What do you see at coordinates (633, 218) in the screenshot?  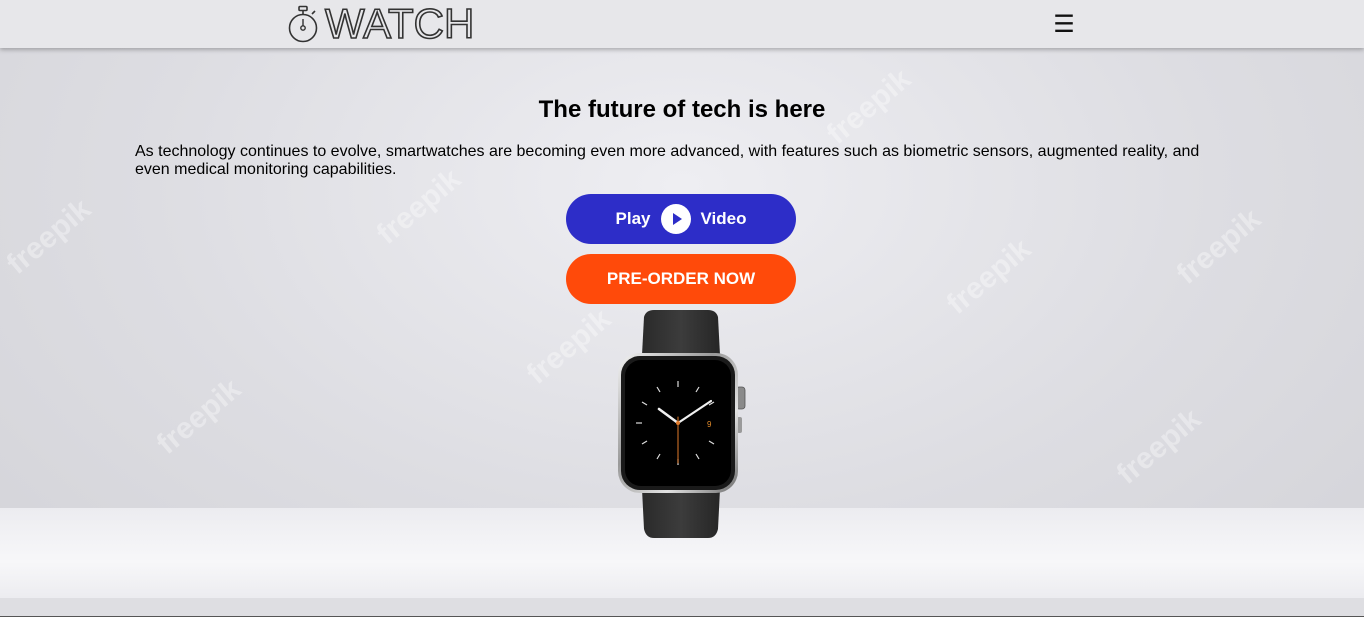 I see `play-label: Play` at bounding box center [633, 218].